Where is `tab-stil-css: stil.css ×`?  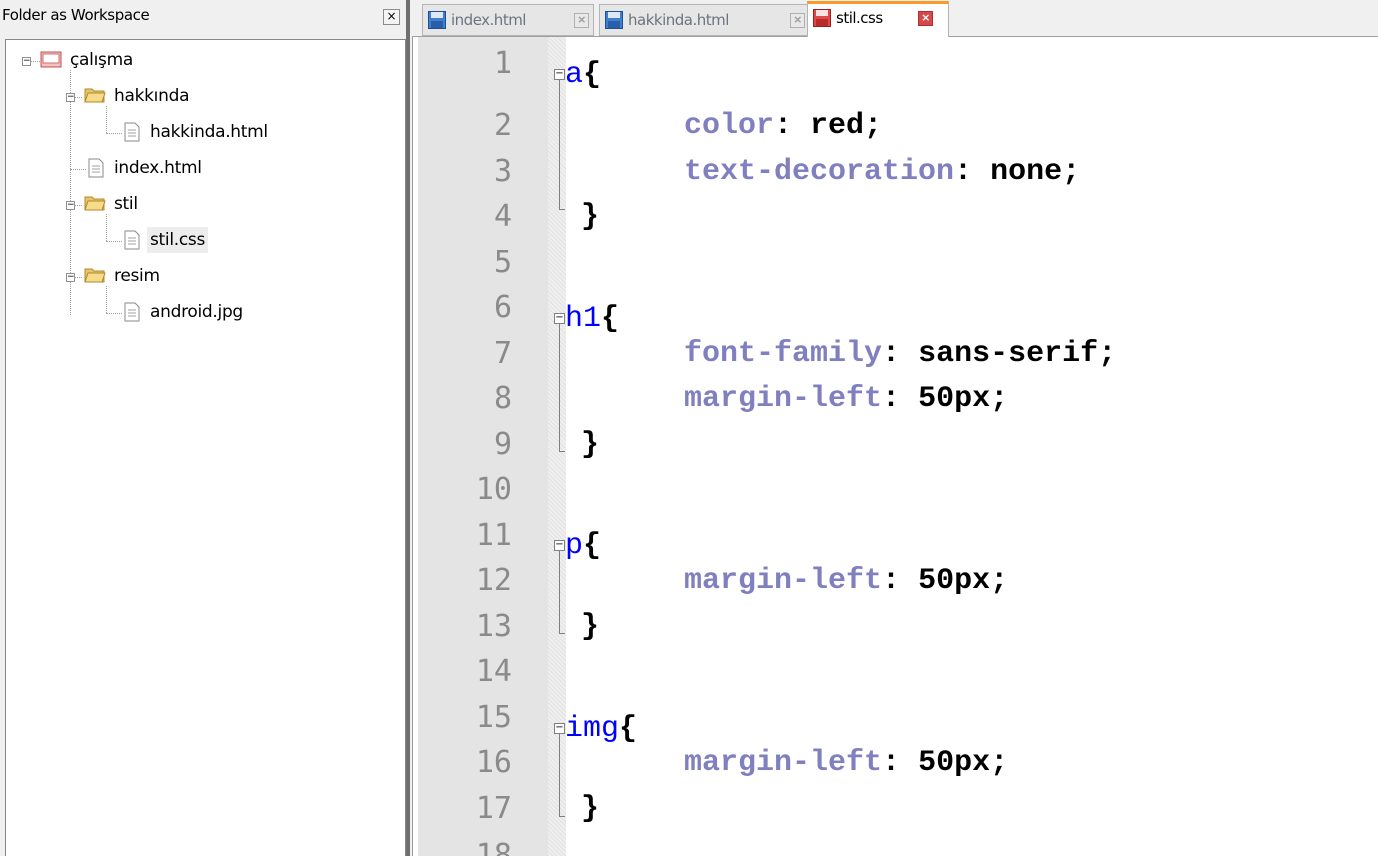 tab-stil-css: stil.css × is located at coordinates (878, 19).